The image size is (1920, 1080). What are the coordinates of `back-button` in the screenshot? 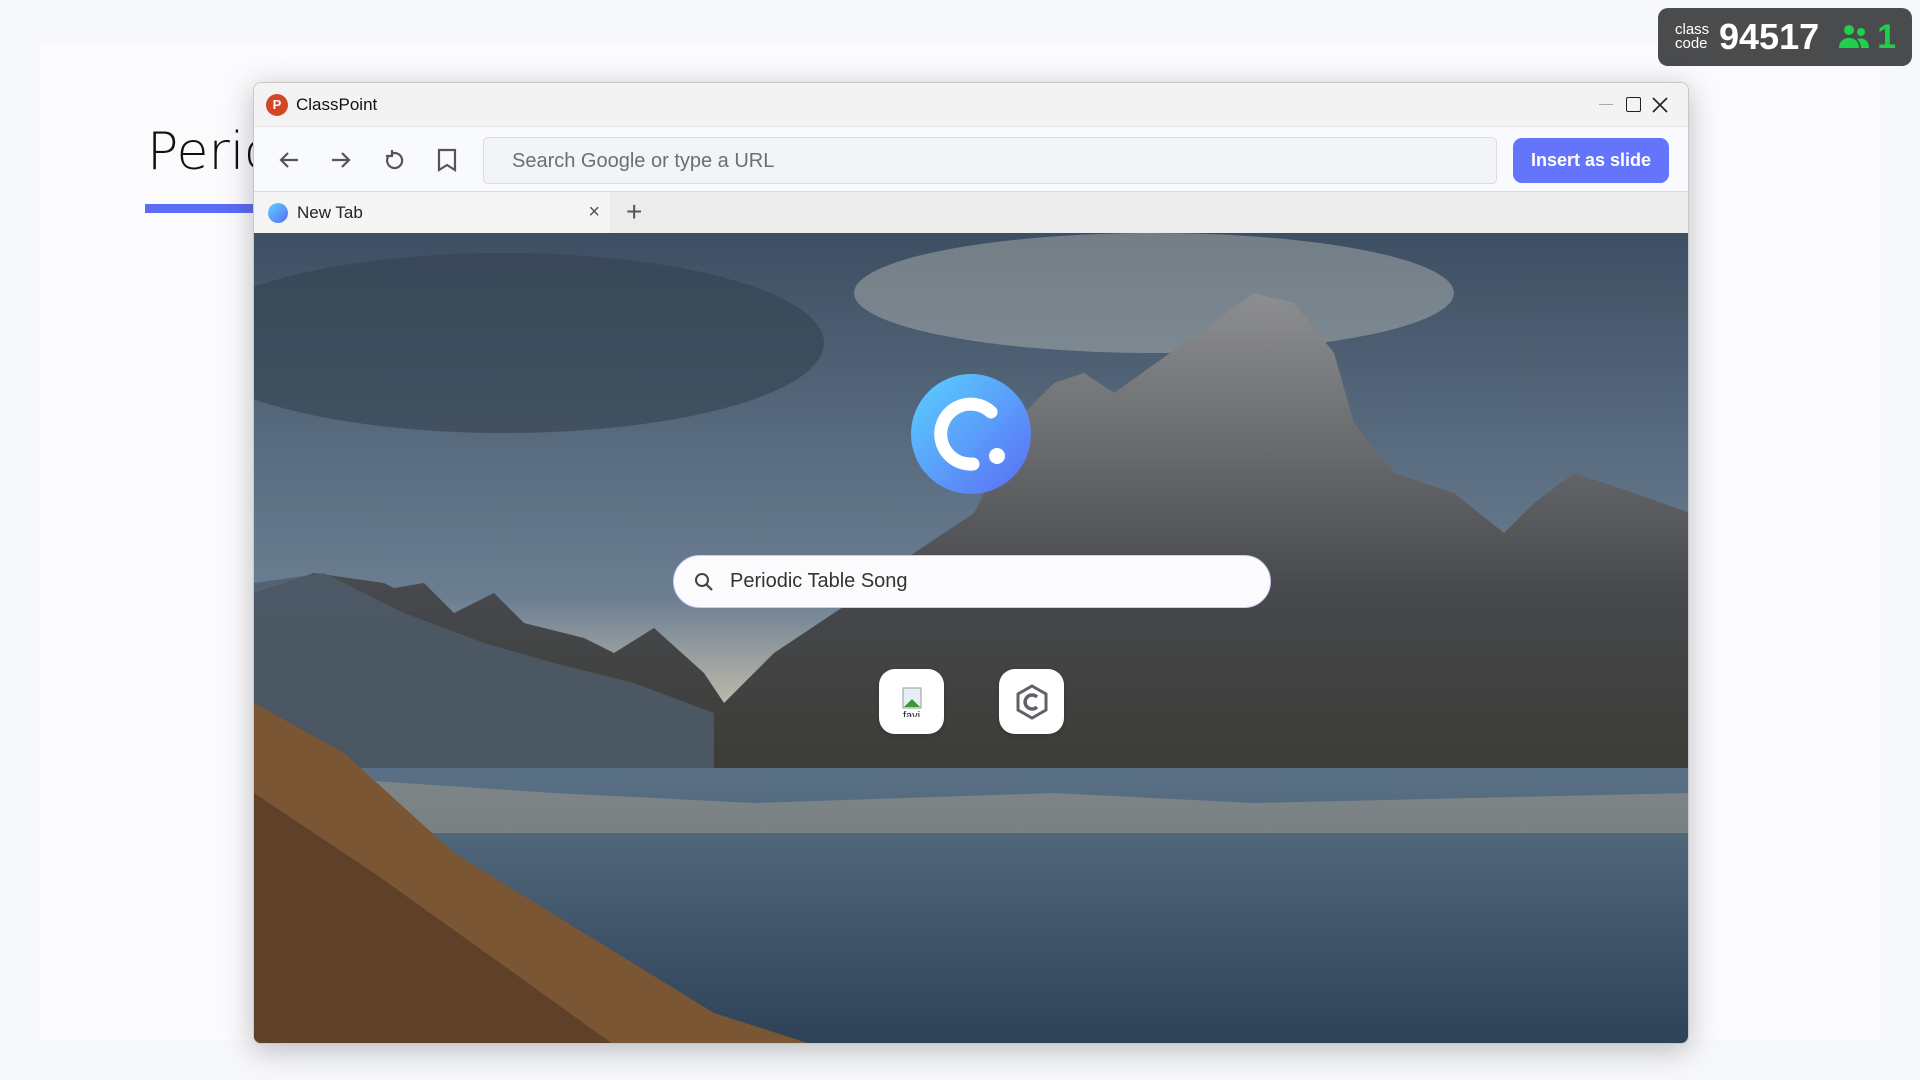 It's located at (289, 160).